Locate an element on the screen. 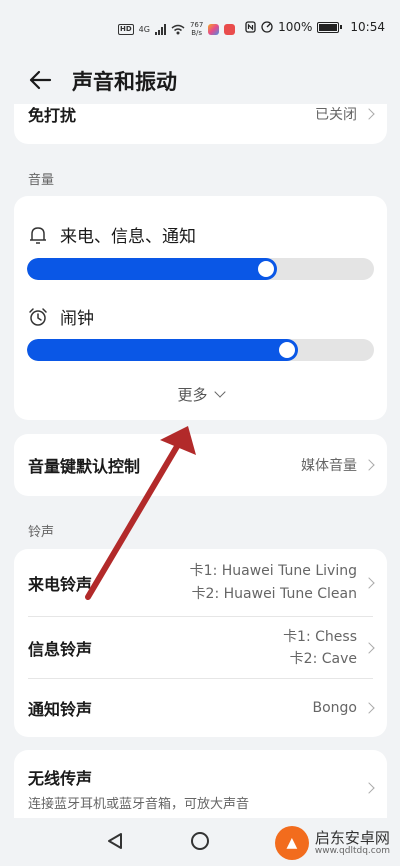  notify-ringtone-value: Bongo is located at coordinates (335, 708).